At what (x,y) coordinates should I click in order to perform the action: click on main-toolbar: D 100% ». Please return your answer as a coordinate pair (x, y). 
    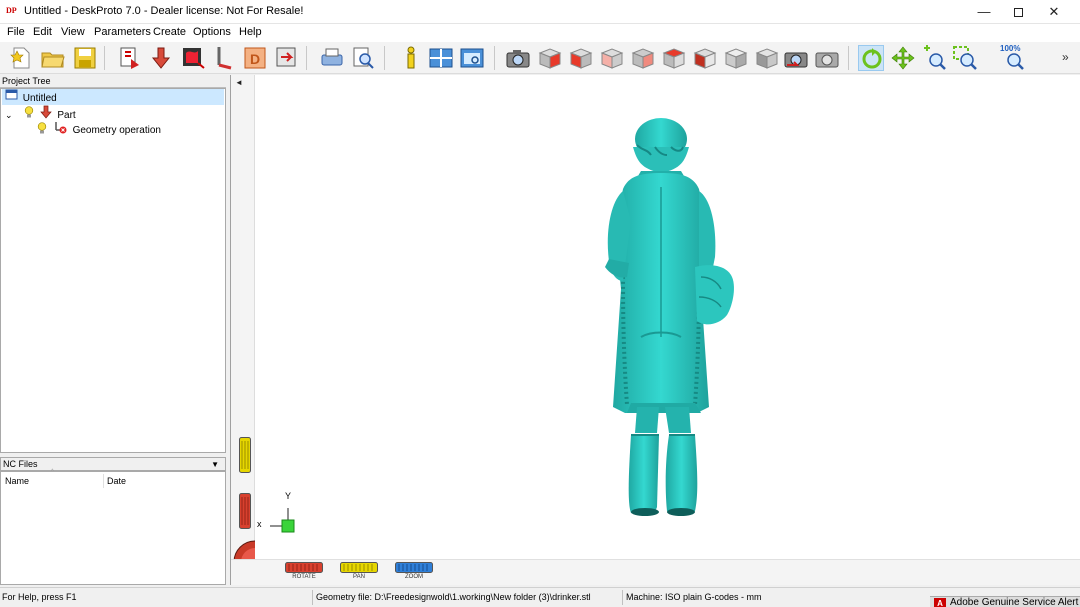
    Looking at the image, I should click on (540, 58).